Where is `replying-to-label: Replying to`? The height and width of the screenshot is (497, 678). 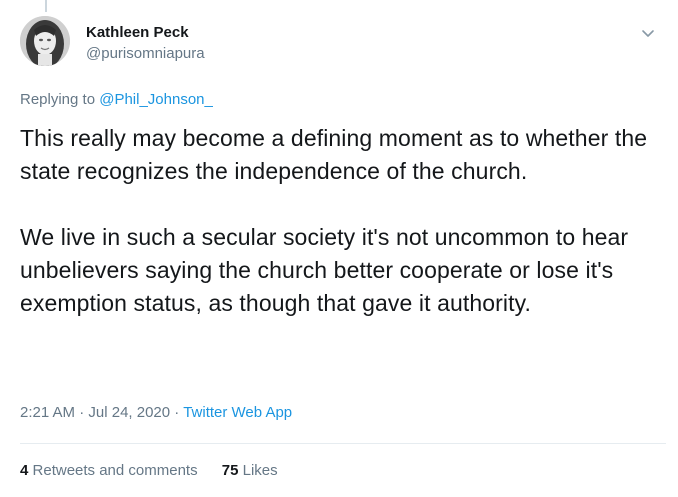 replying-to-label: Replying to is located at coordinates (58, 99).